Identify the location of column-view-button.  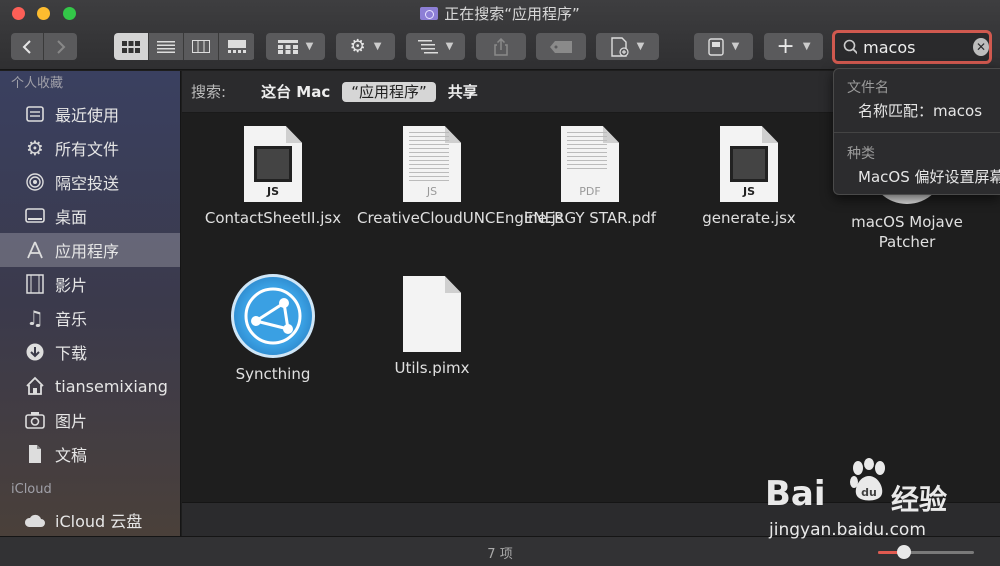
(201, 46).